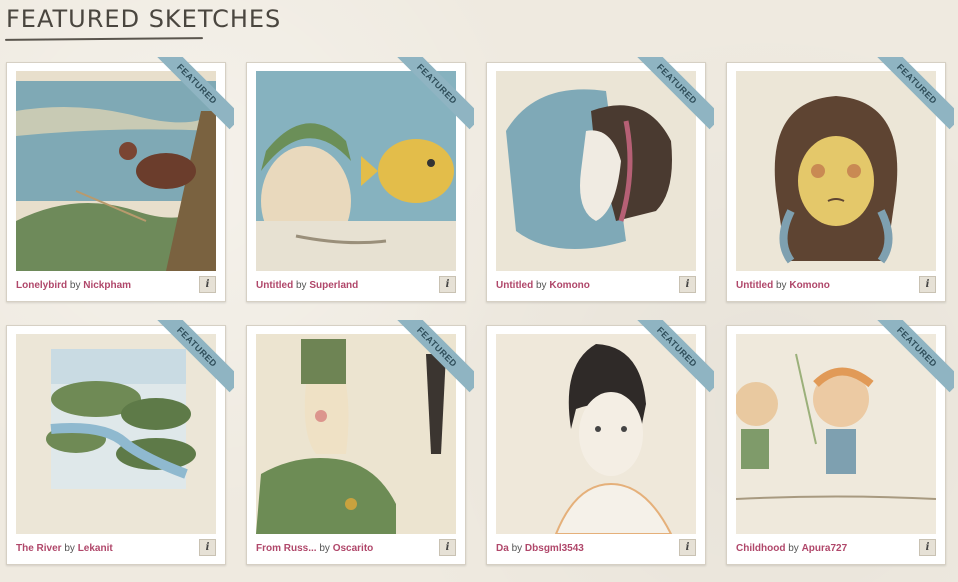 This screenshot has width=958, height=582. What do you see at coordinates (502, 548) in the screenshot?
I see `sketch-title-link: Da` at bounding box center [502, 548].